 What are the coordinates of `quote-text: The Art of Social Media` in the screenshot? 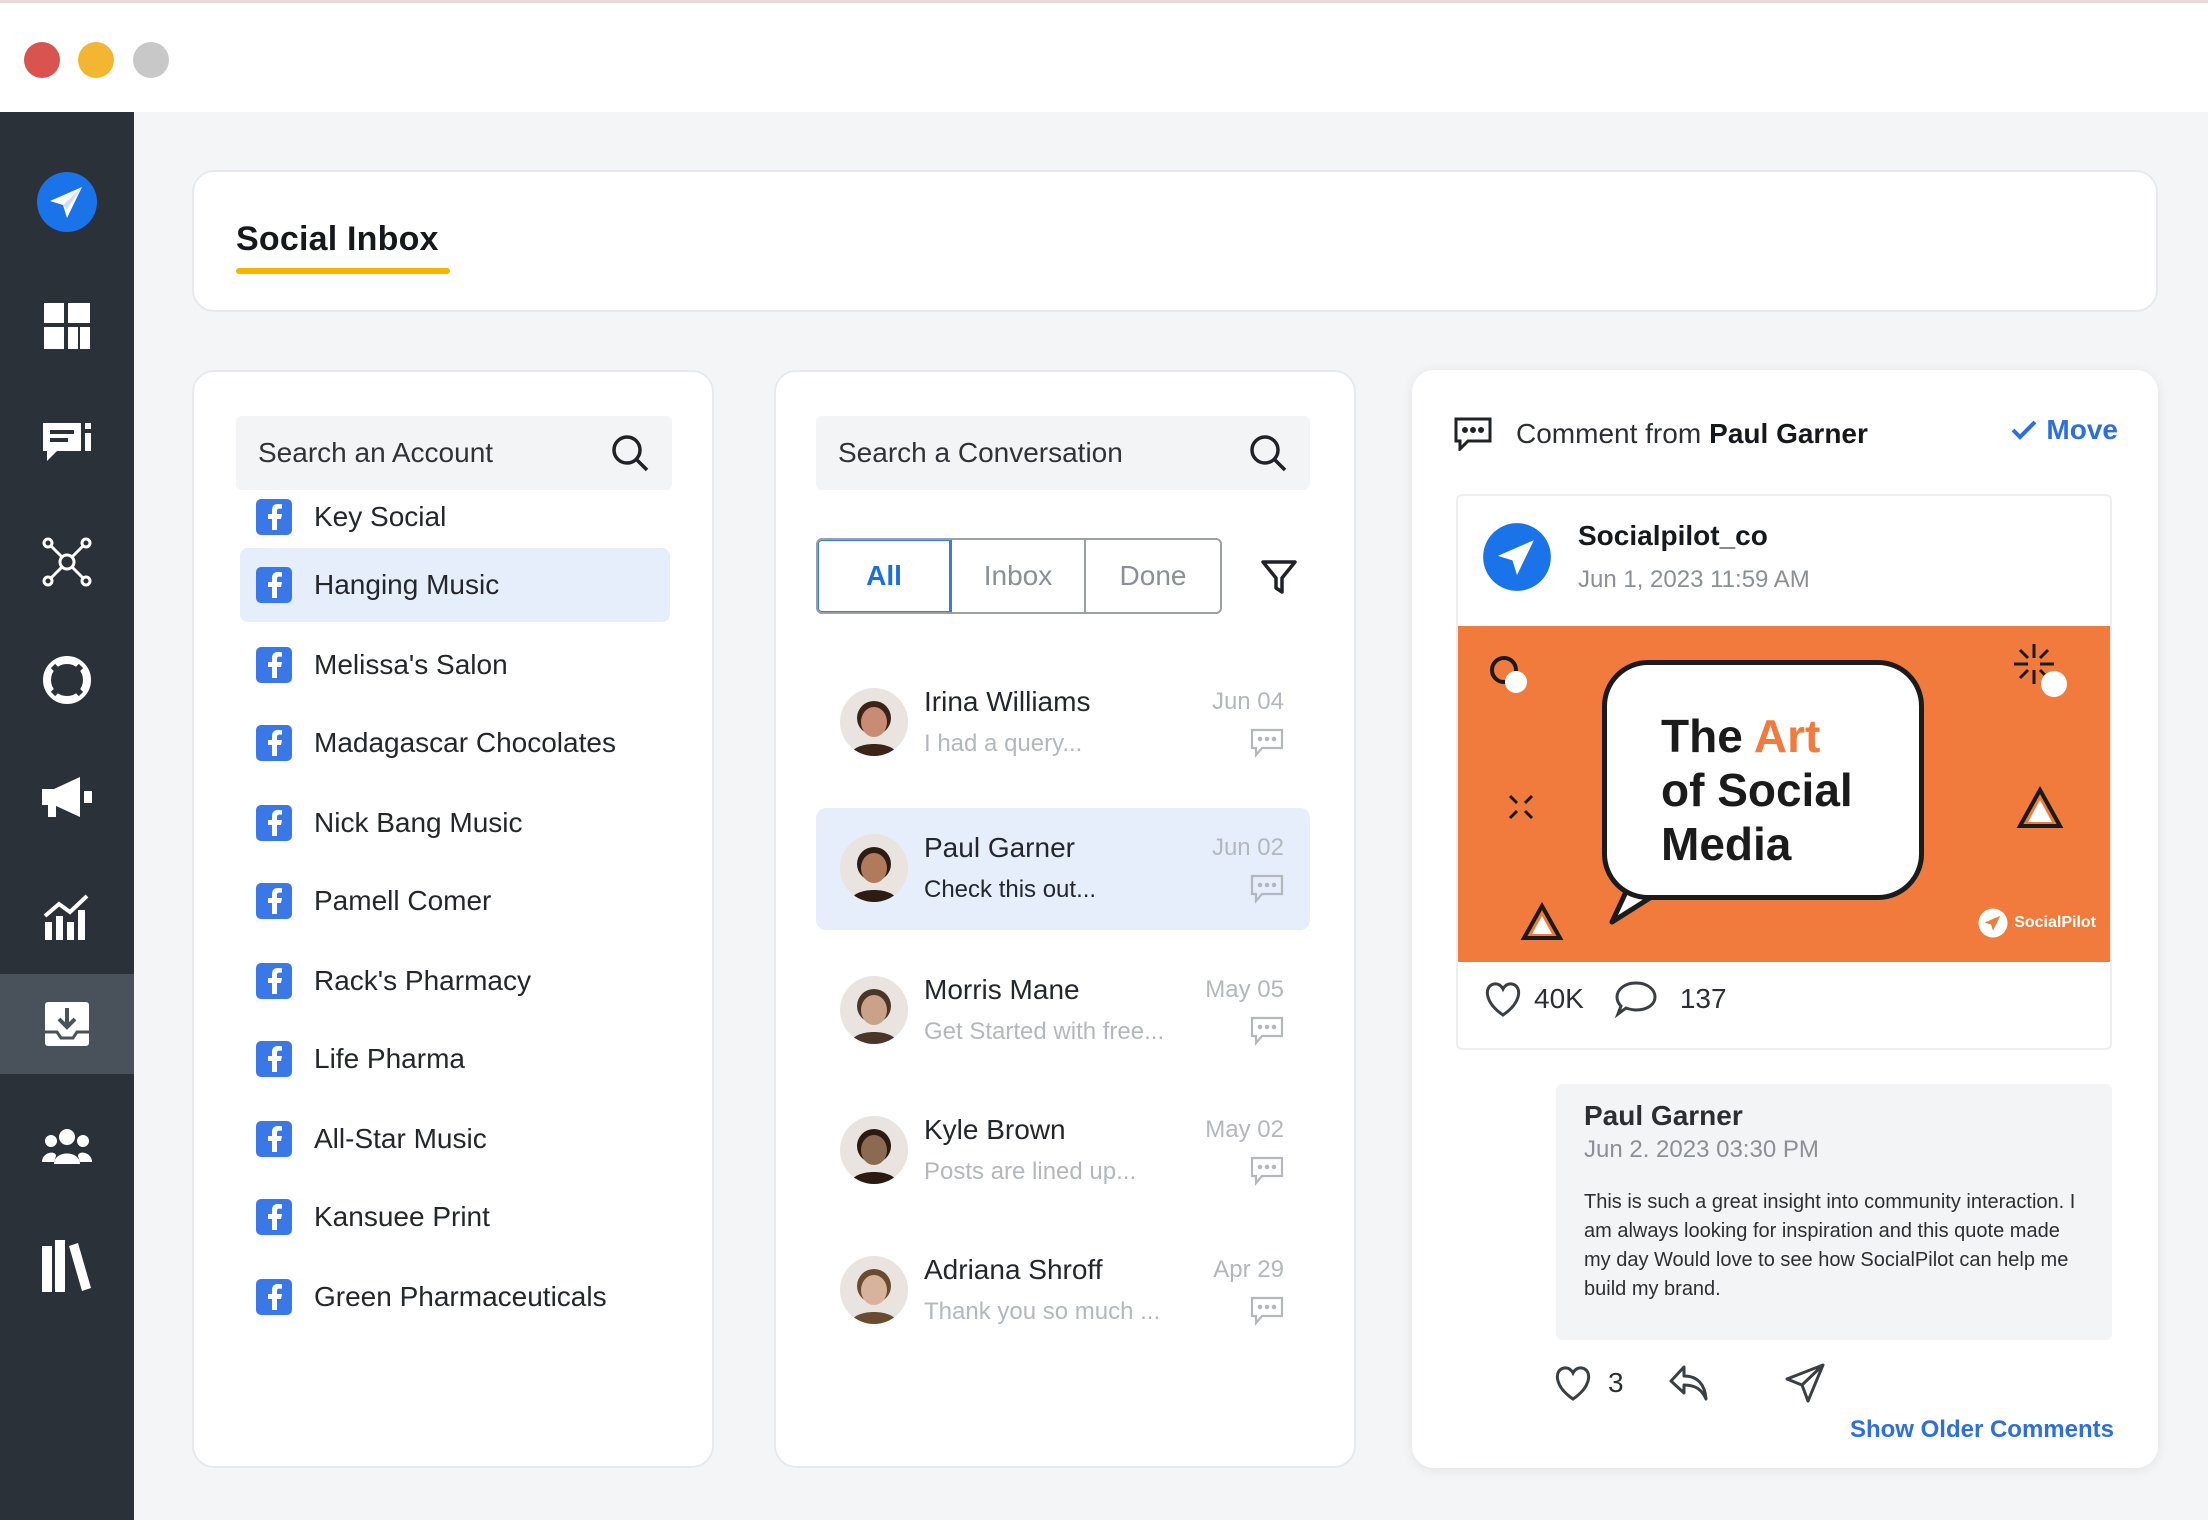 It's located at (1757, 790).